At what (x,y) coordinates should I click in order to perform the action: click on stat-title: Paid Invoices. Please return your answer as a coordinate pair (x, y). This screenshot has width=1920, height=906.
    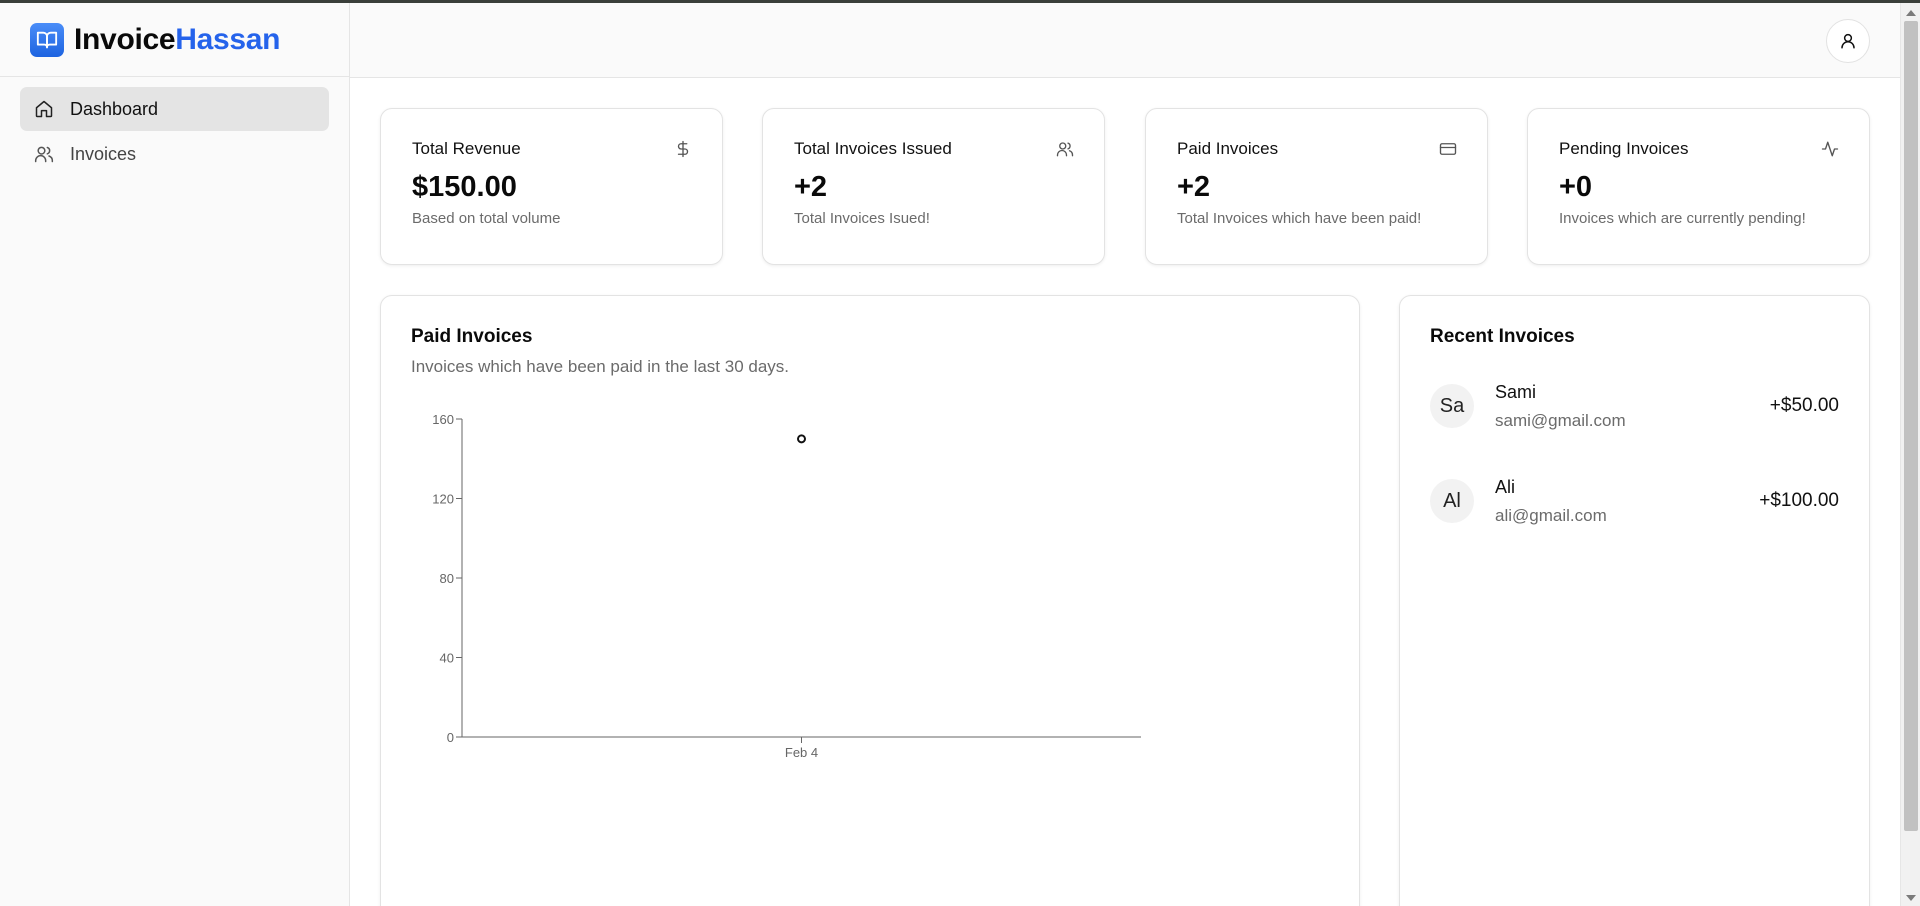
    Looking at the image, I should click on (1228, 148).